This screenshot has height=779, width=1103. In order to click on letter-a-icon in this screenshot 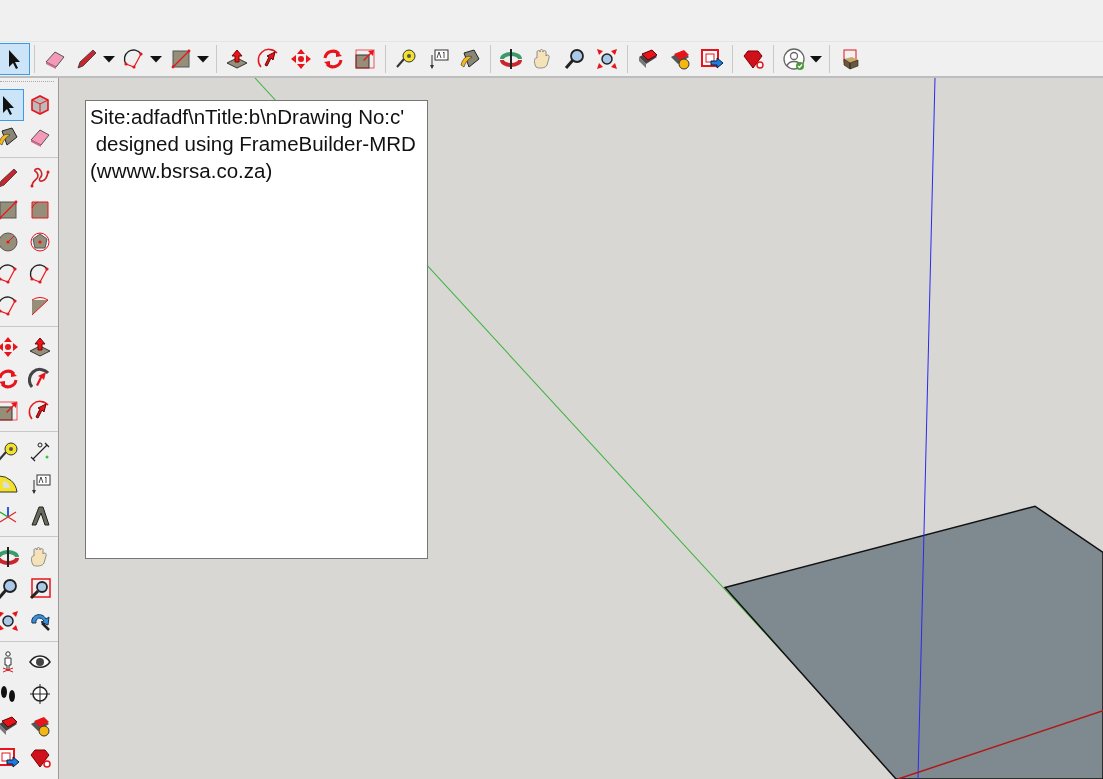, I will do `click(40, 516)`.